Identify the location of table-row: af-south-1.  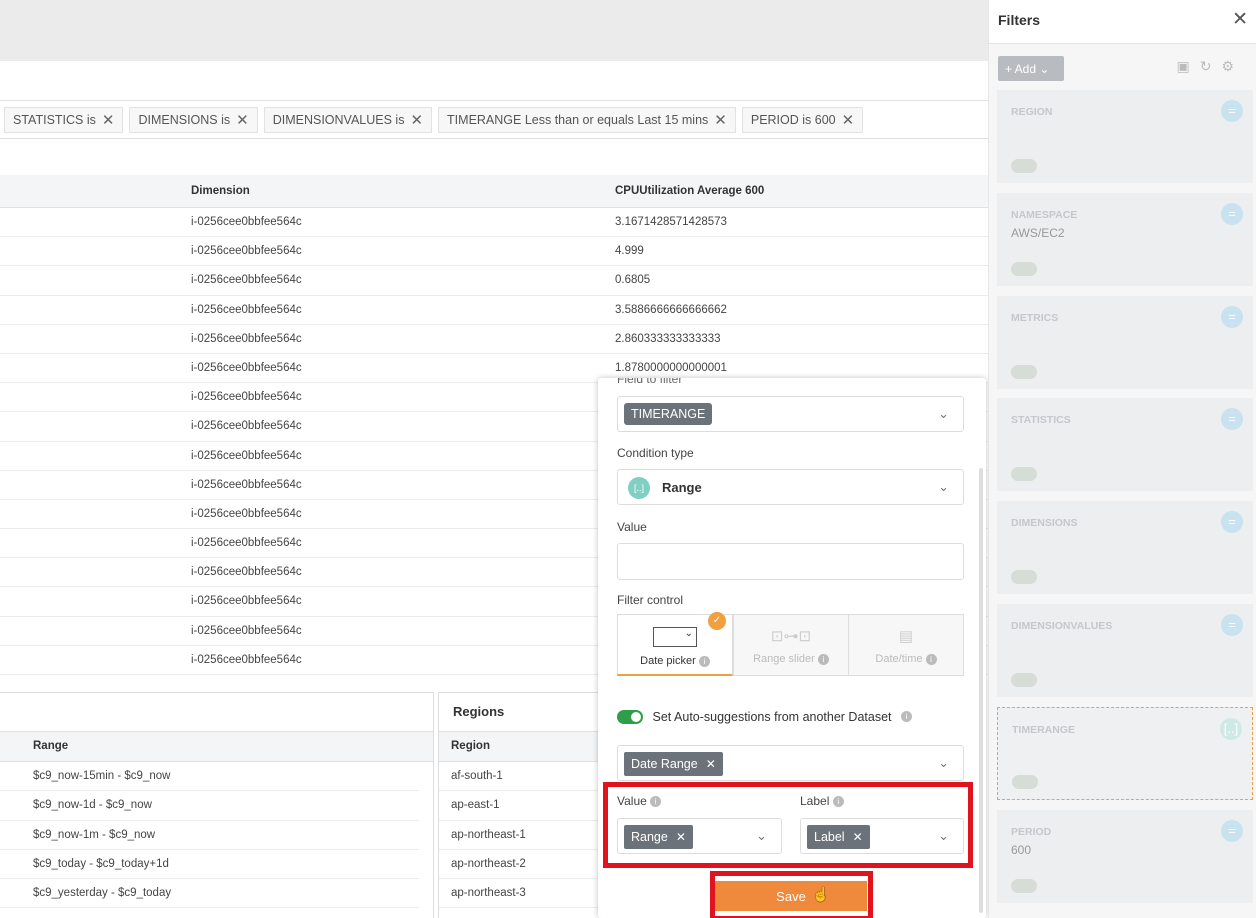
(518, 777).